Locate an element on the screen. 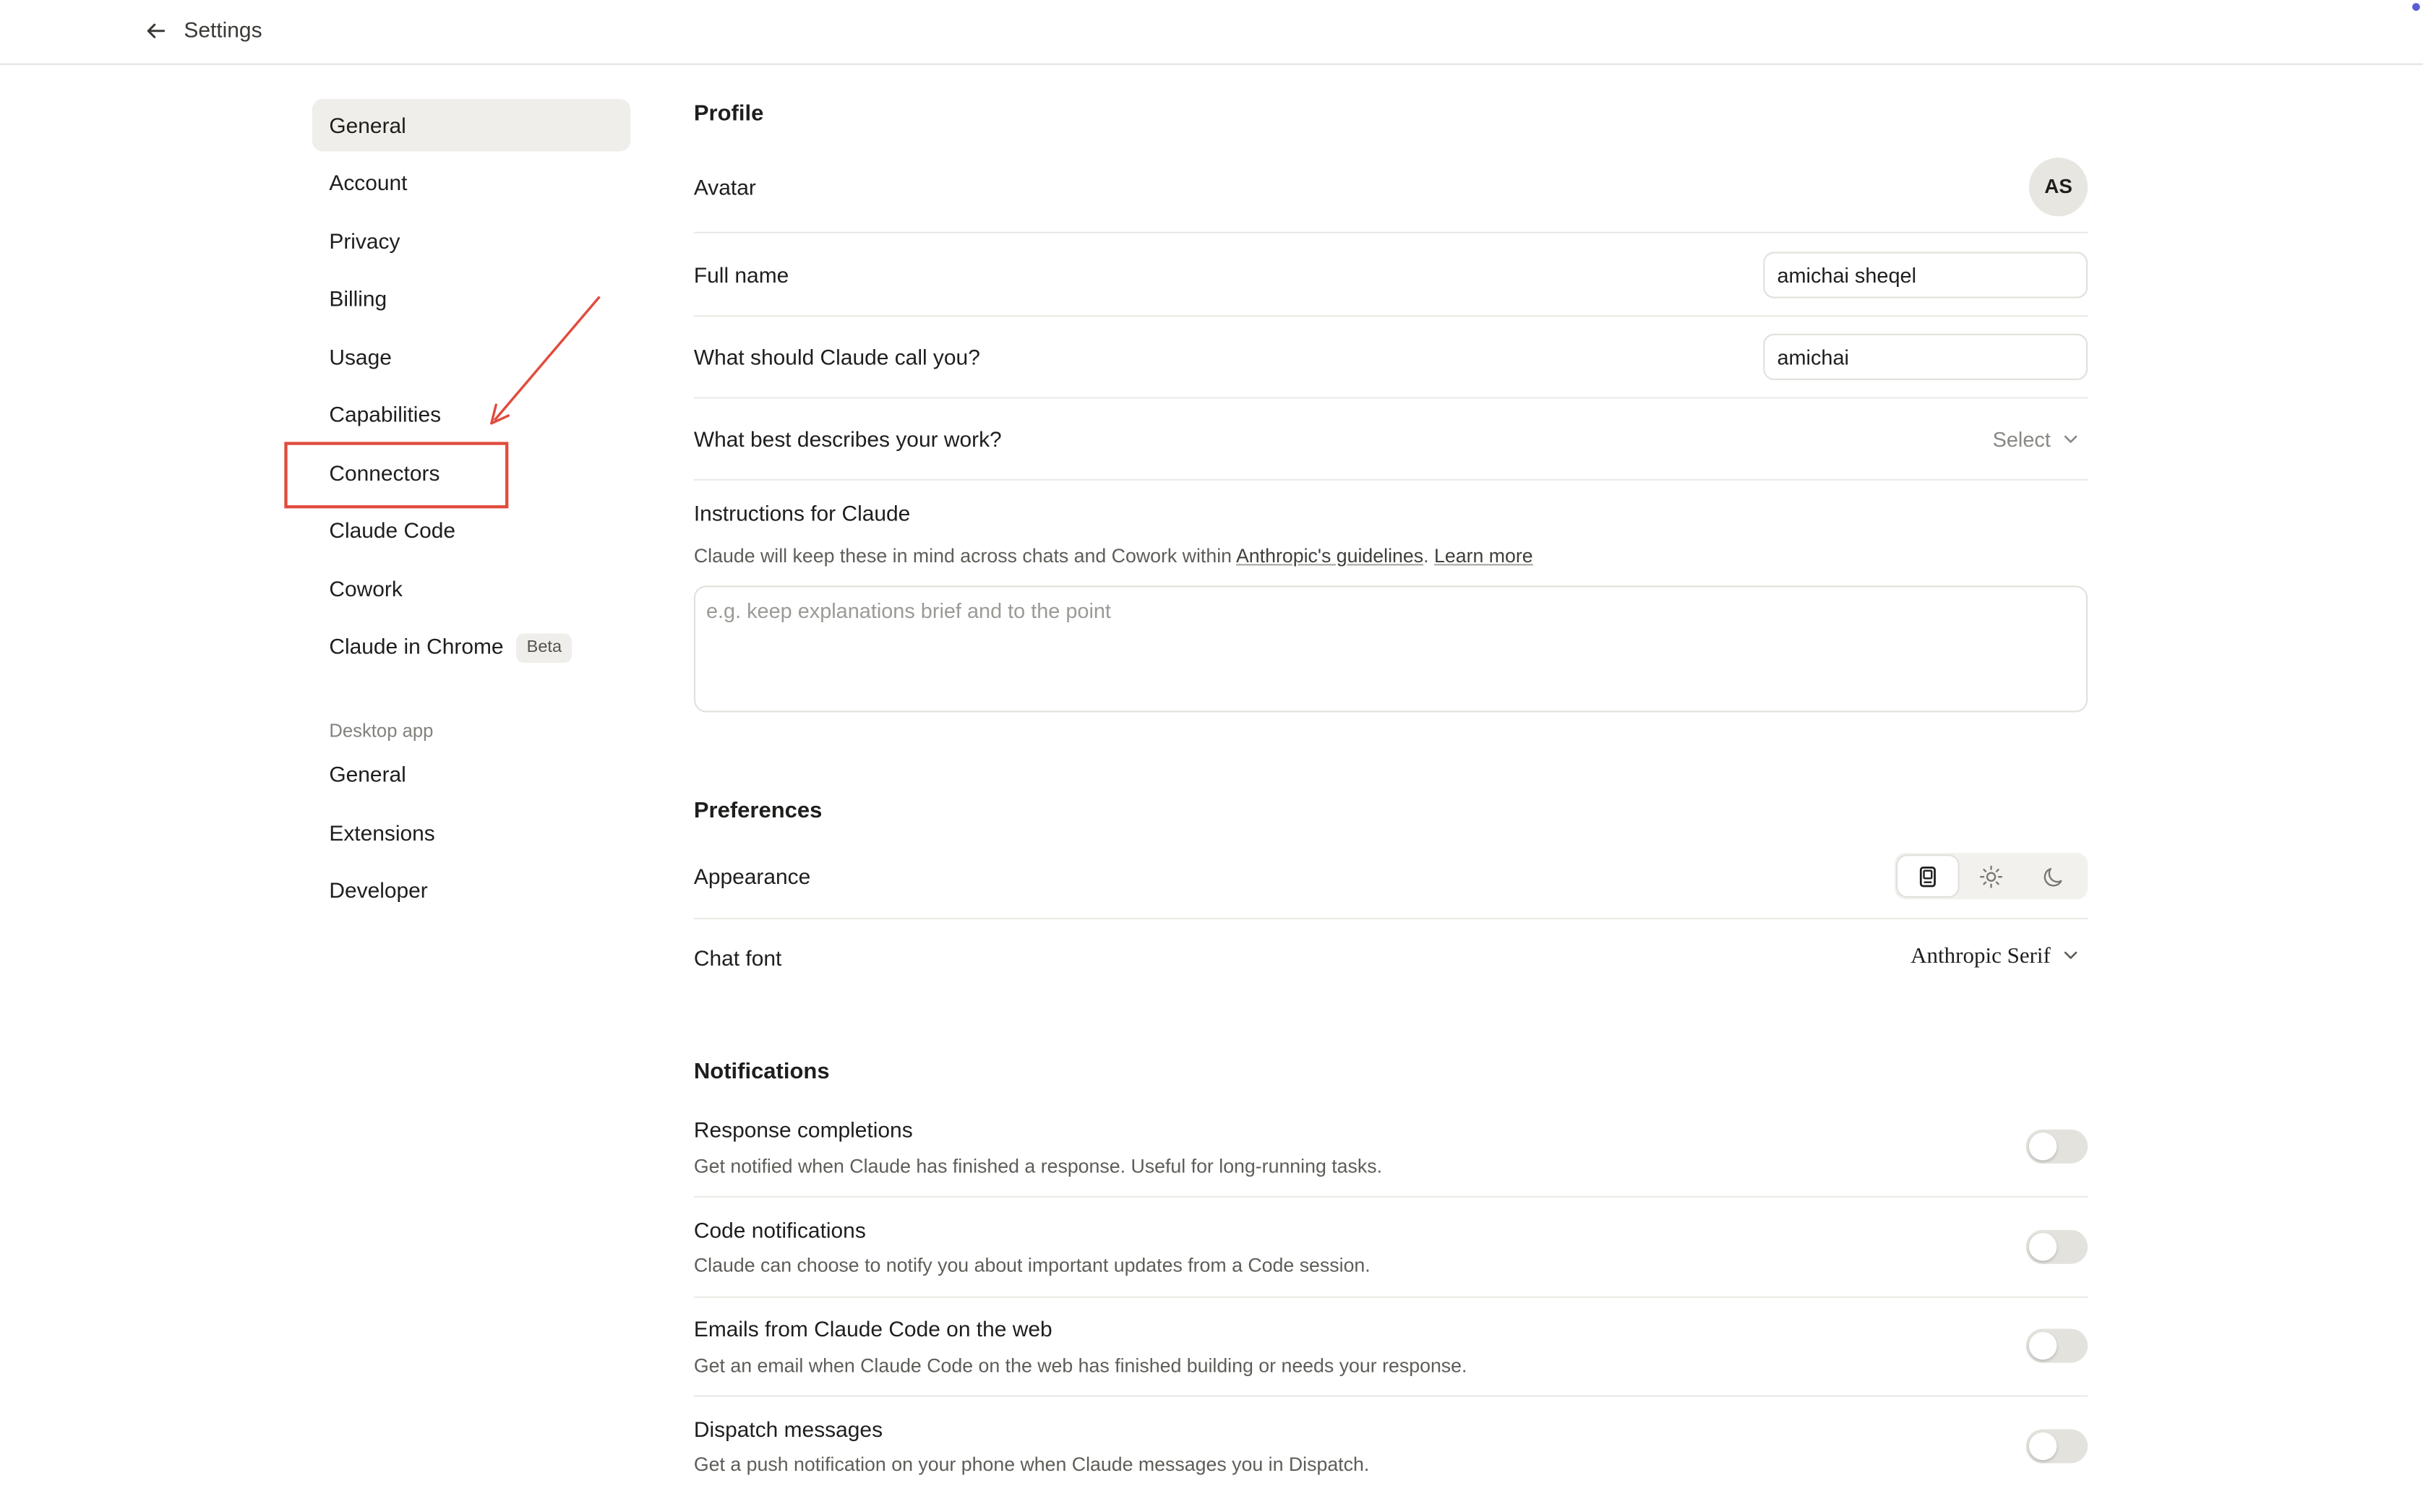 Image resolution: width=2423 pixels, height=1512 pixels. appearance-system-option is located at coordinates (1928, 876).